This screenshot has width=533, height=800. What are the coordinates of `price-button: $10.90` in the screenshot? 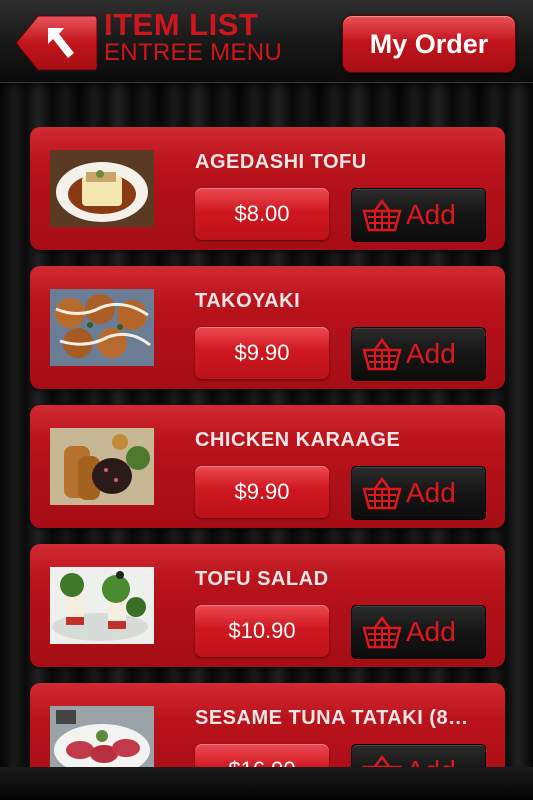 It's located at (262, 631).